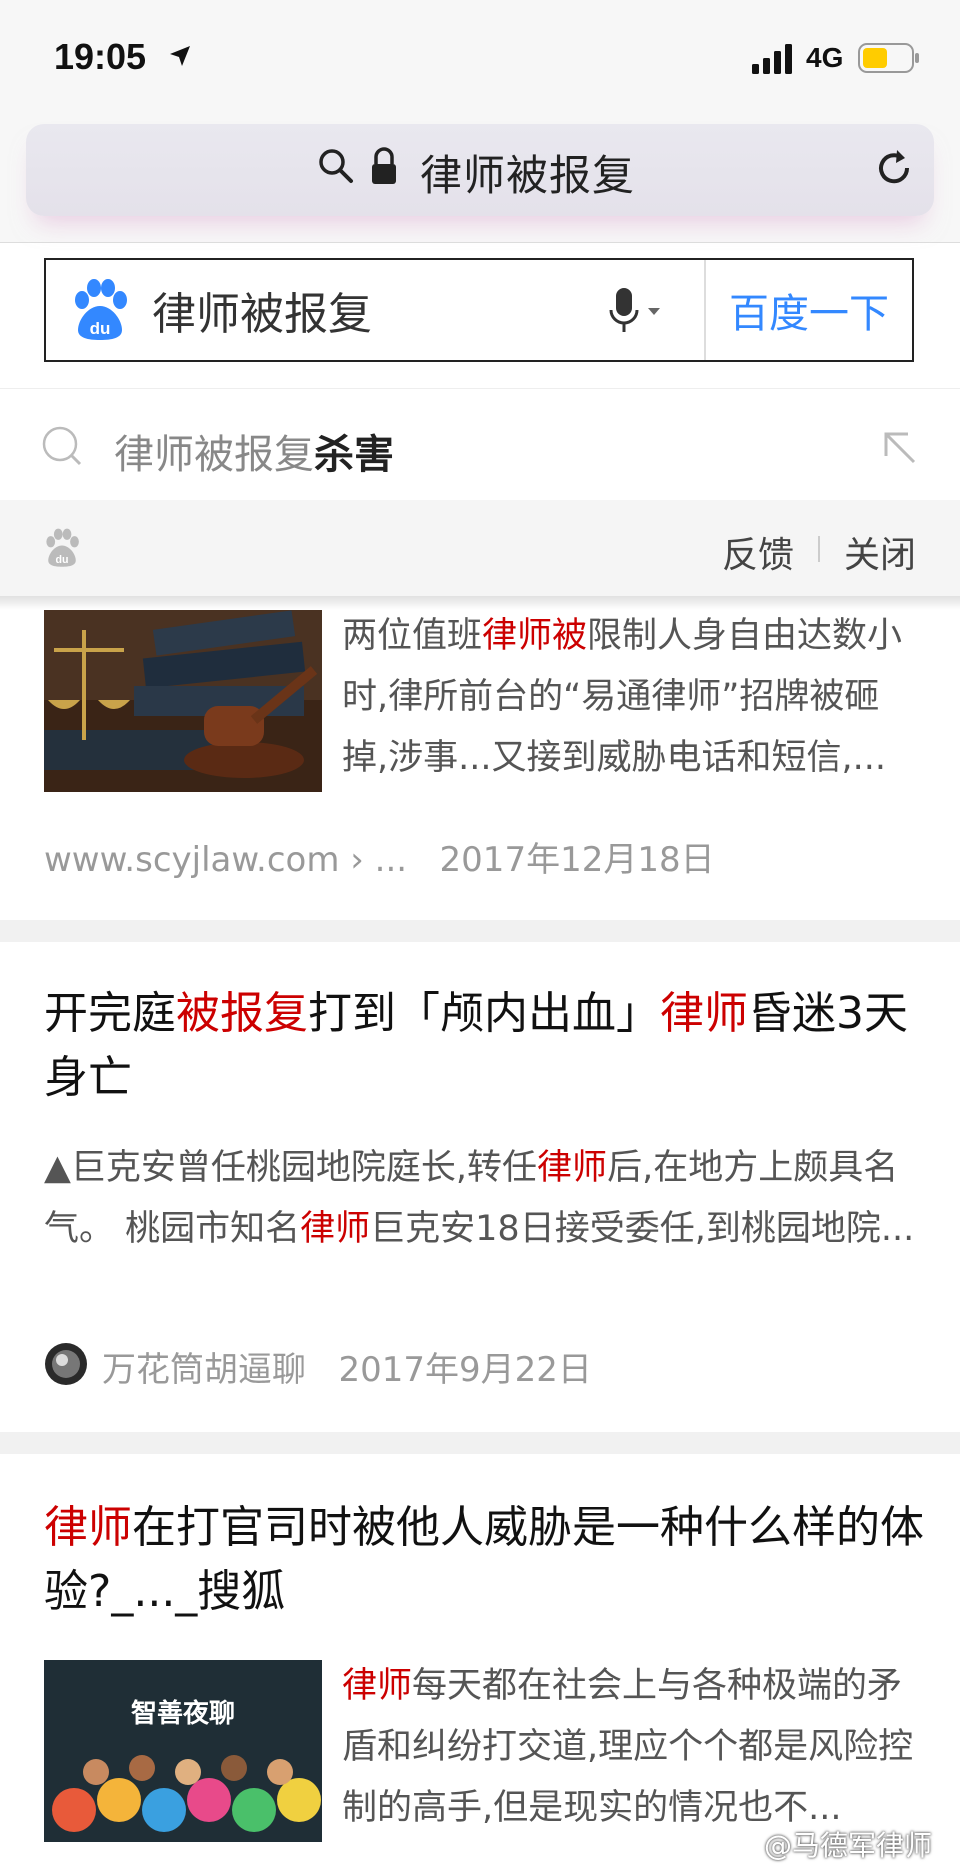 The width and height of the screenshot is (960, 1866). I want to click on result-date: 2017年12月18日, so click(577, 860).